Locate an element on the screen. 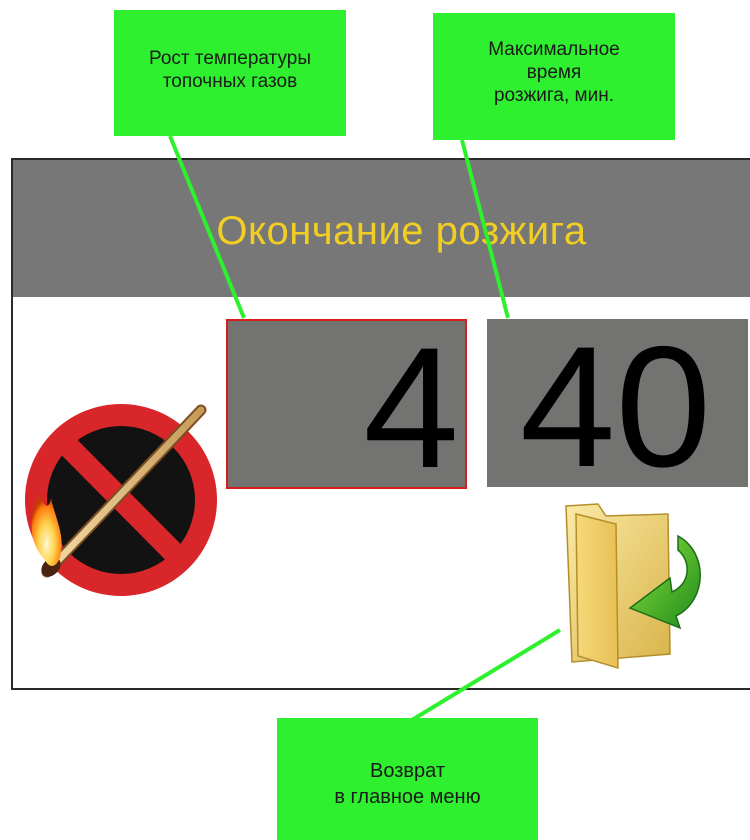 This screenshot has width=750, height=840. temp-rise-value: 4 is located at coordinates (411, 404).